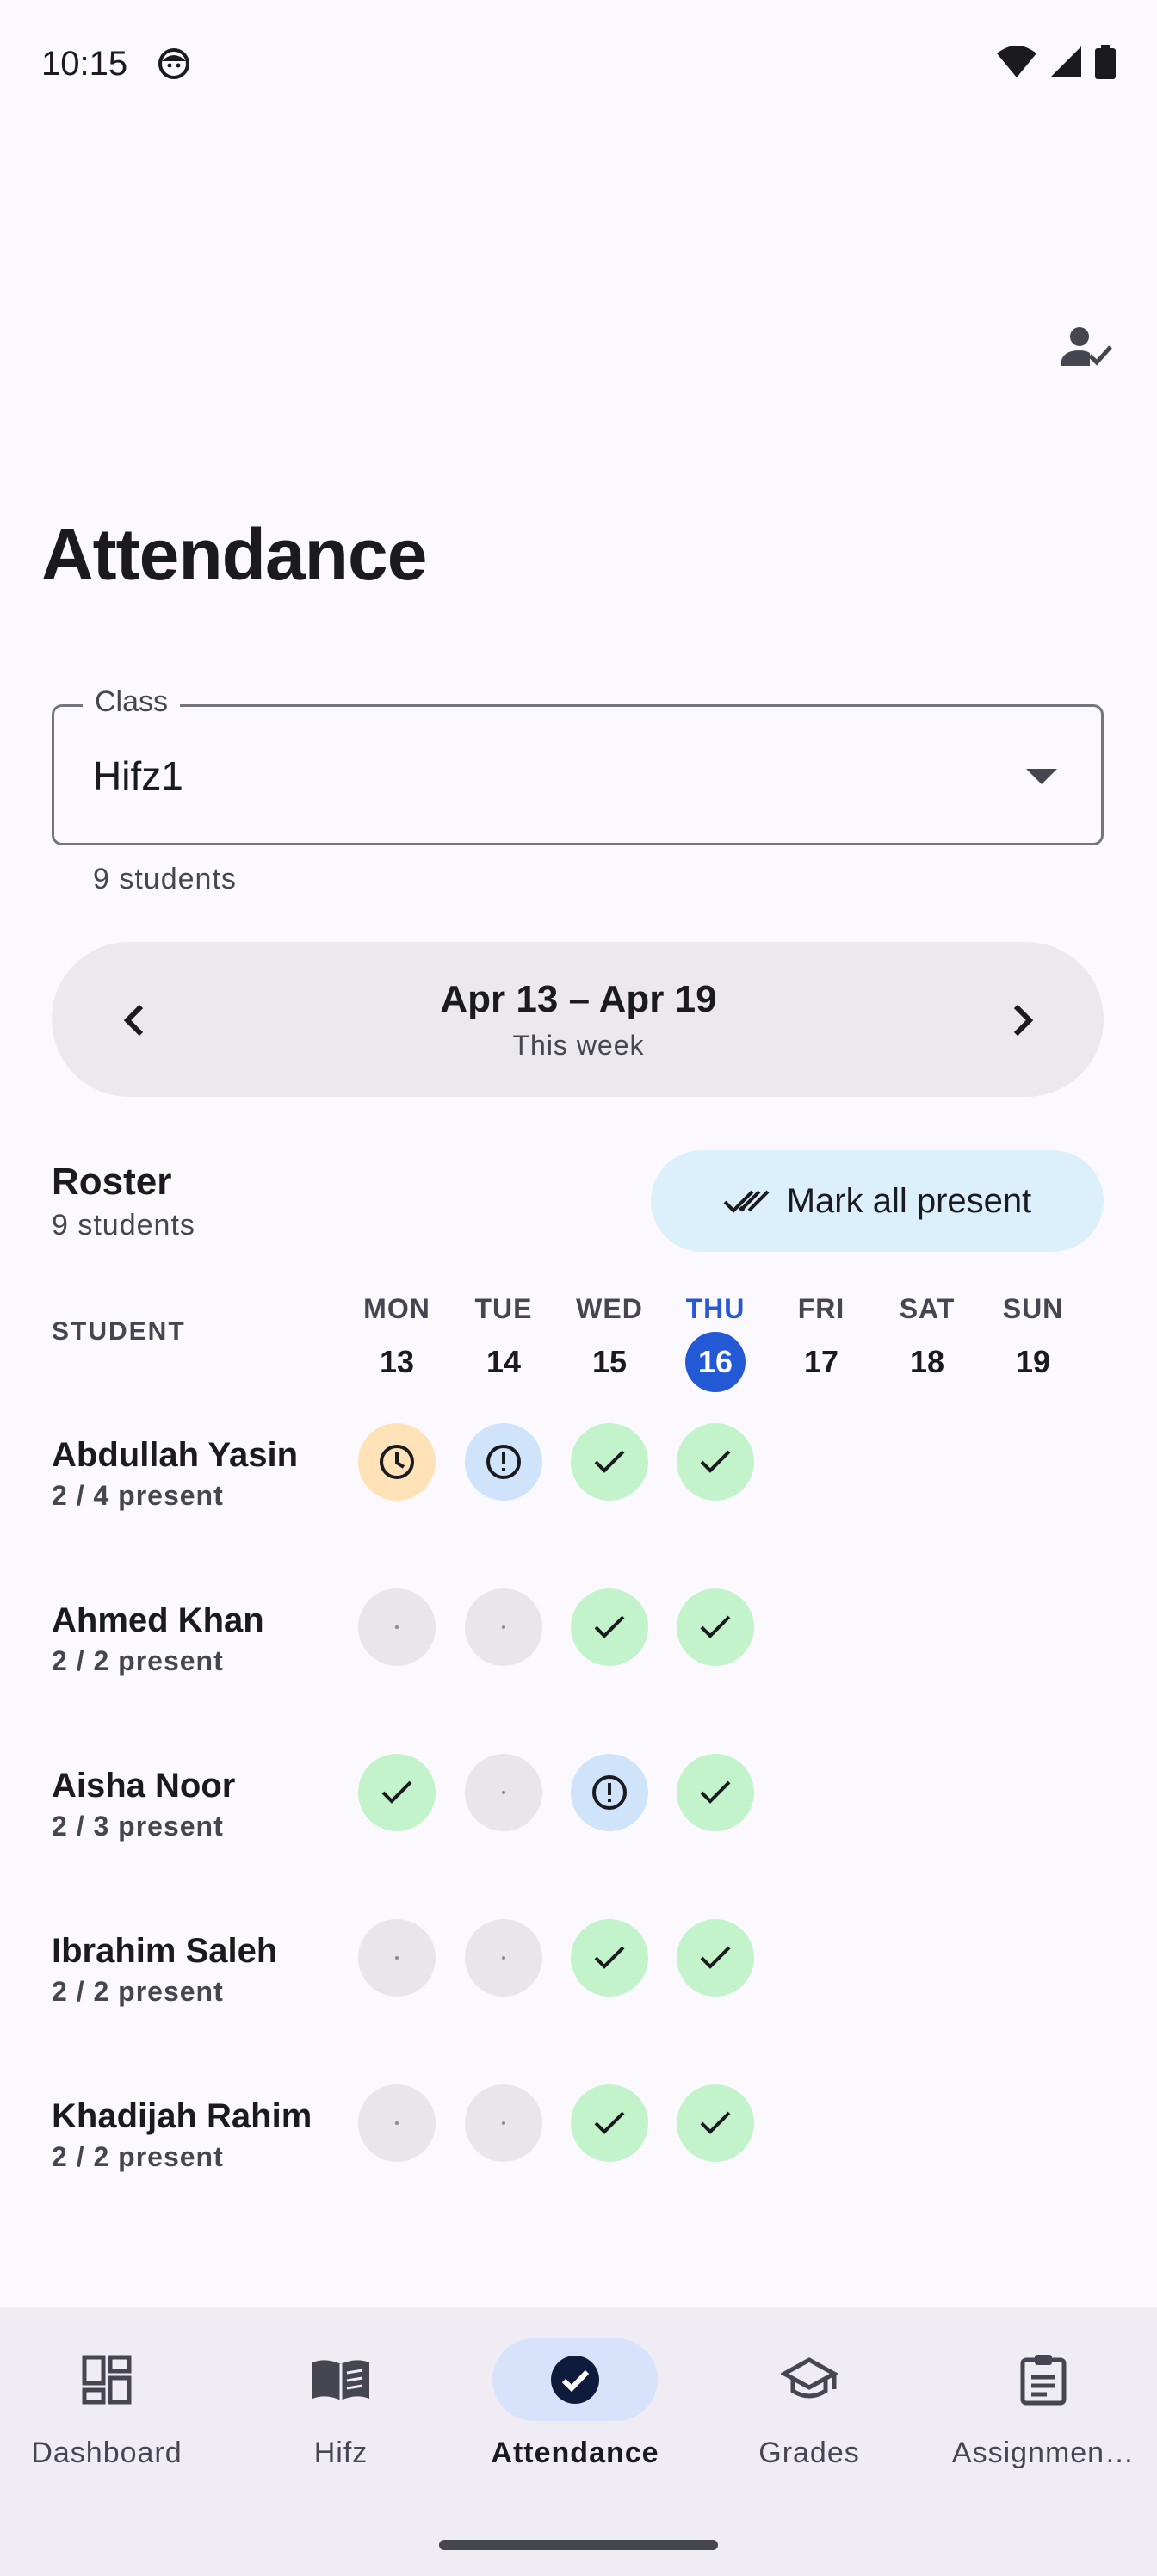 This screenshot has width=1157, height=2576. What do you see at coordinates (575, 2453) in the screenshot?
I see `nav-label: Attendance` at bounding box center [575, 2453].